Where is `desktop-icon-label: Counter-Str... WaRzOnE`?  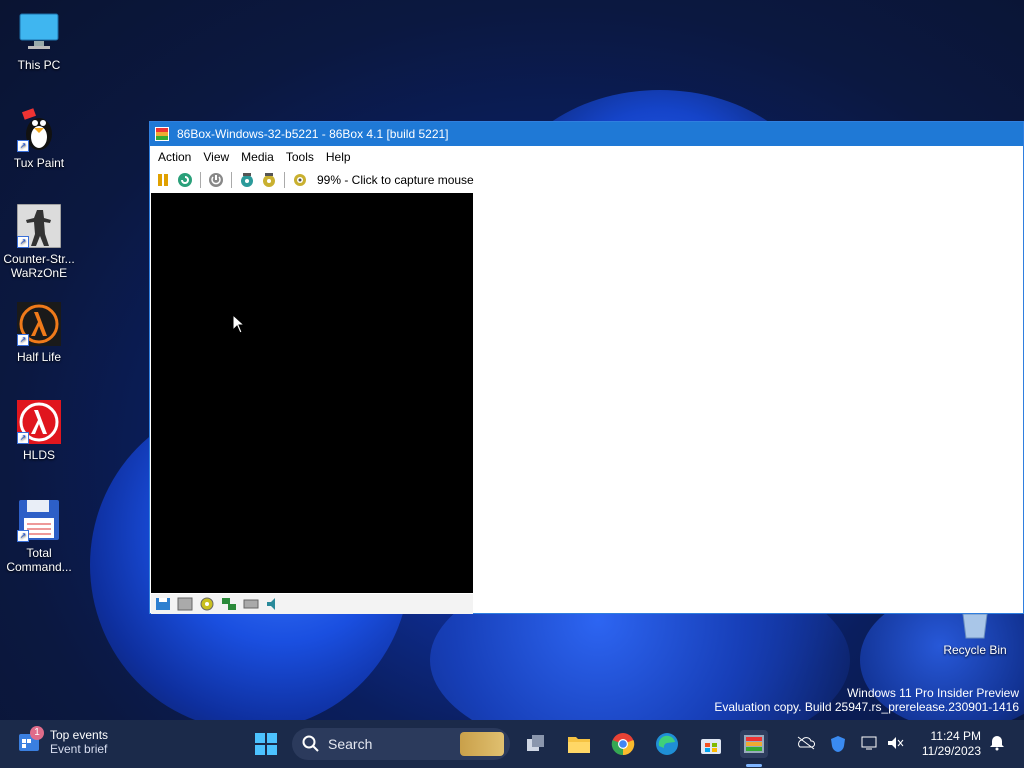 desktop-icon-label: Counter-Str... WaRzOnE is located at coordinates (39, 266).